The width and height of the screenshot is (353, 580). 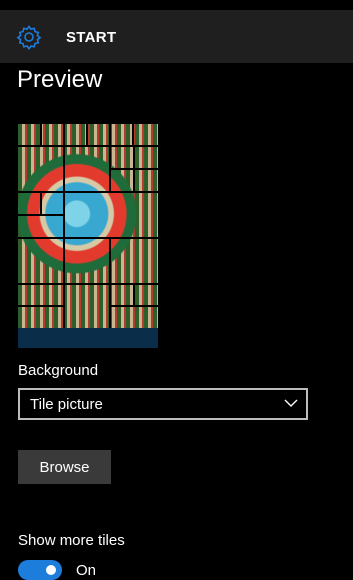 What do you see at coordinates (58, 370) in the screenshot?
I see `background-label: Background` at bounding box center [58, 370].